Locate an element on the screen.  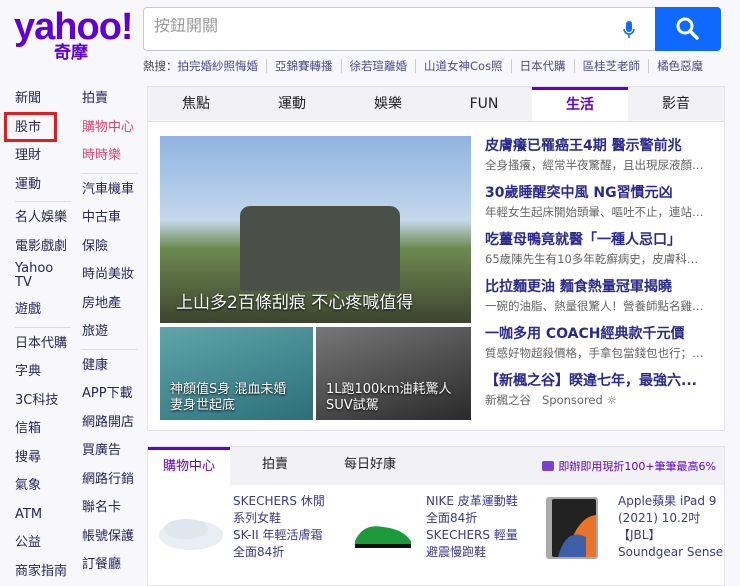
news-title: 皮膚癢已罹癌王4期 醫示警前兆 is located at coordinates (602, 146).